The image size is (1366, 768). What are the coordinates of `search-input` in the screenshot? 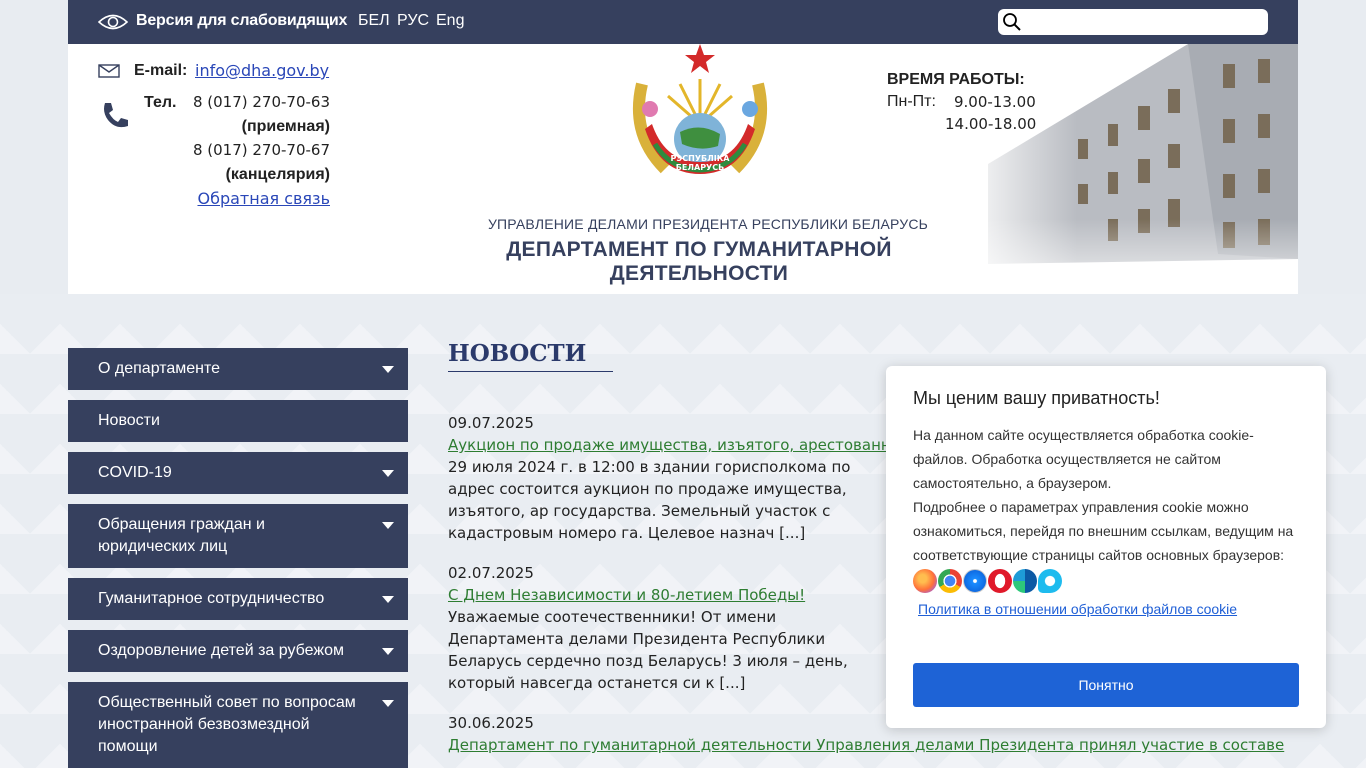 It's located at (1144, 22).